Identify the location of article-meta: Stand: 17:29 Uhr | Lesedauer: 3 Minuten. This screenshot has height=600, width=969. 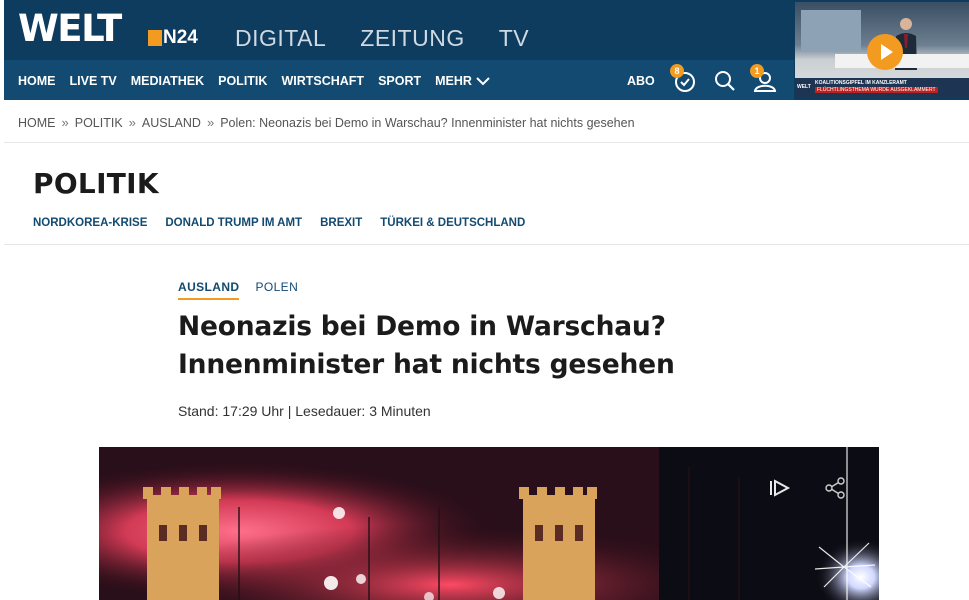
(304, 411).